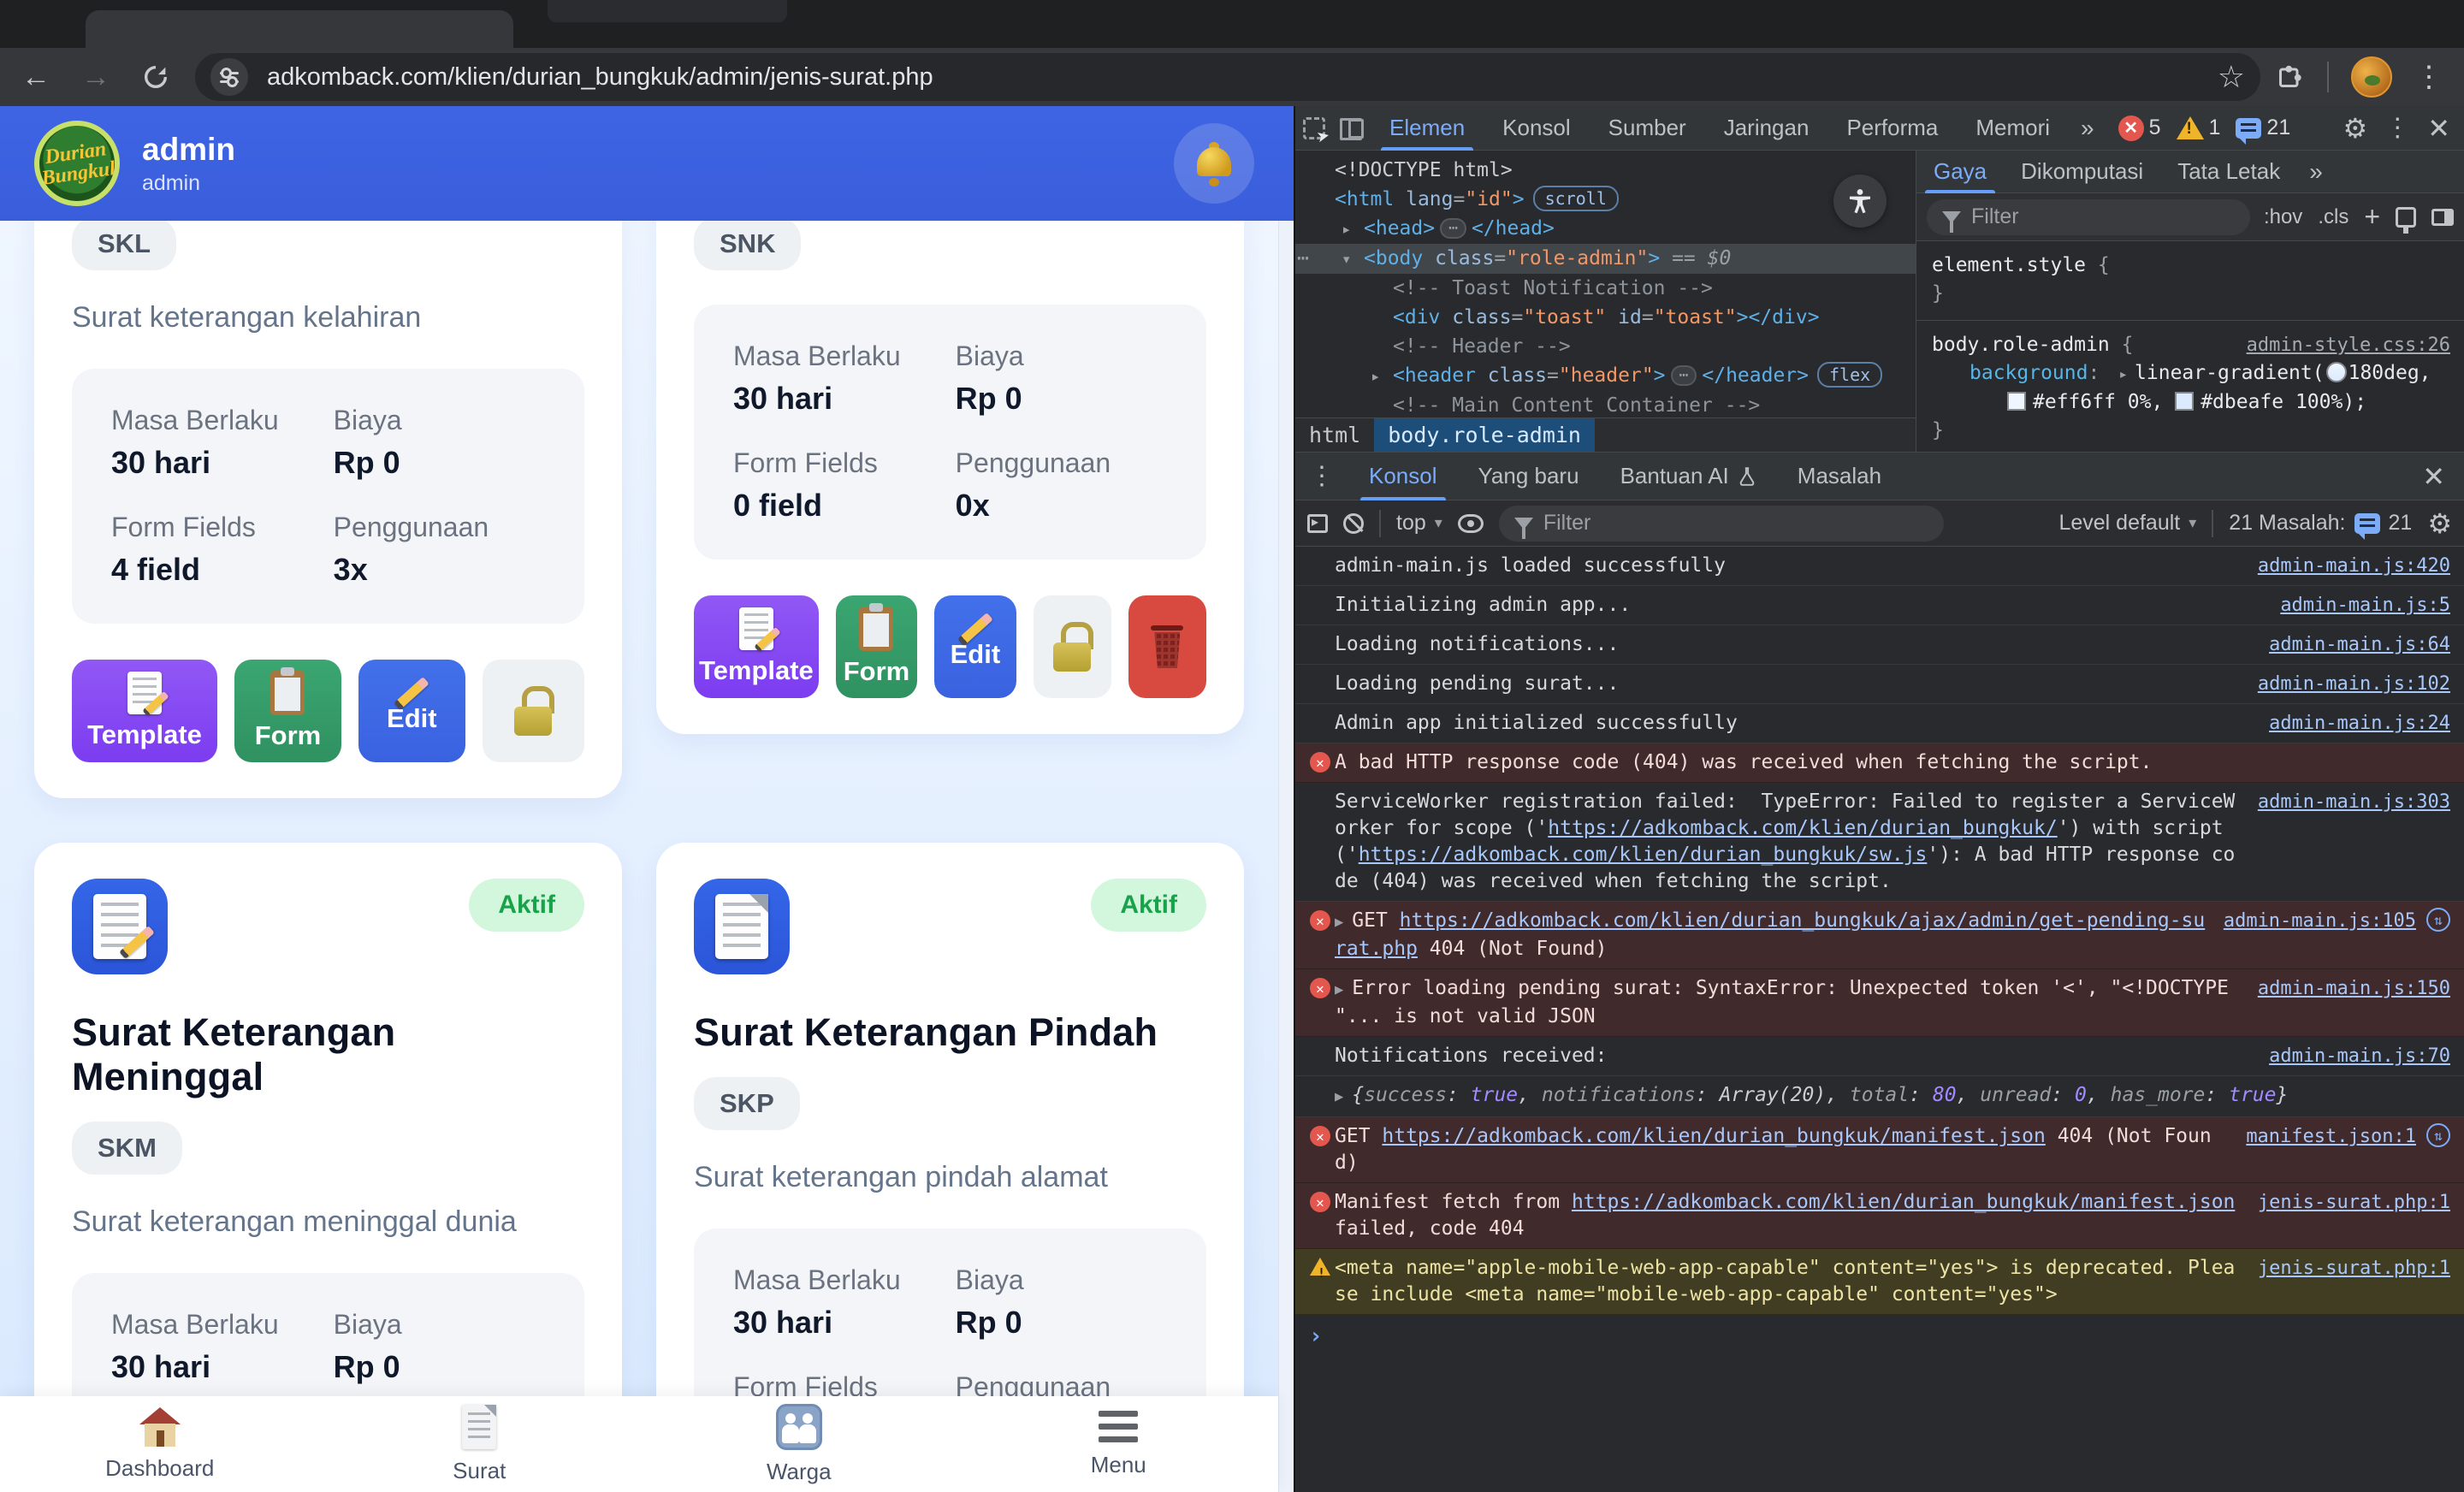 The image size is (2464, 1492). What do you see at coordinates (1892, 128) in the screenshot?
I see `tab-performa: Performa` at bounding box center [1892, 128].